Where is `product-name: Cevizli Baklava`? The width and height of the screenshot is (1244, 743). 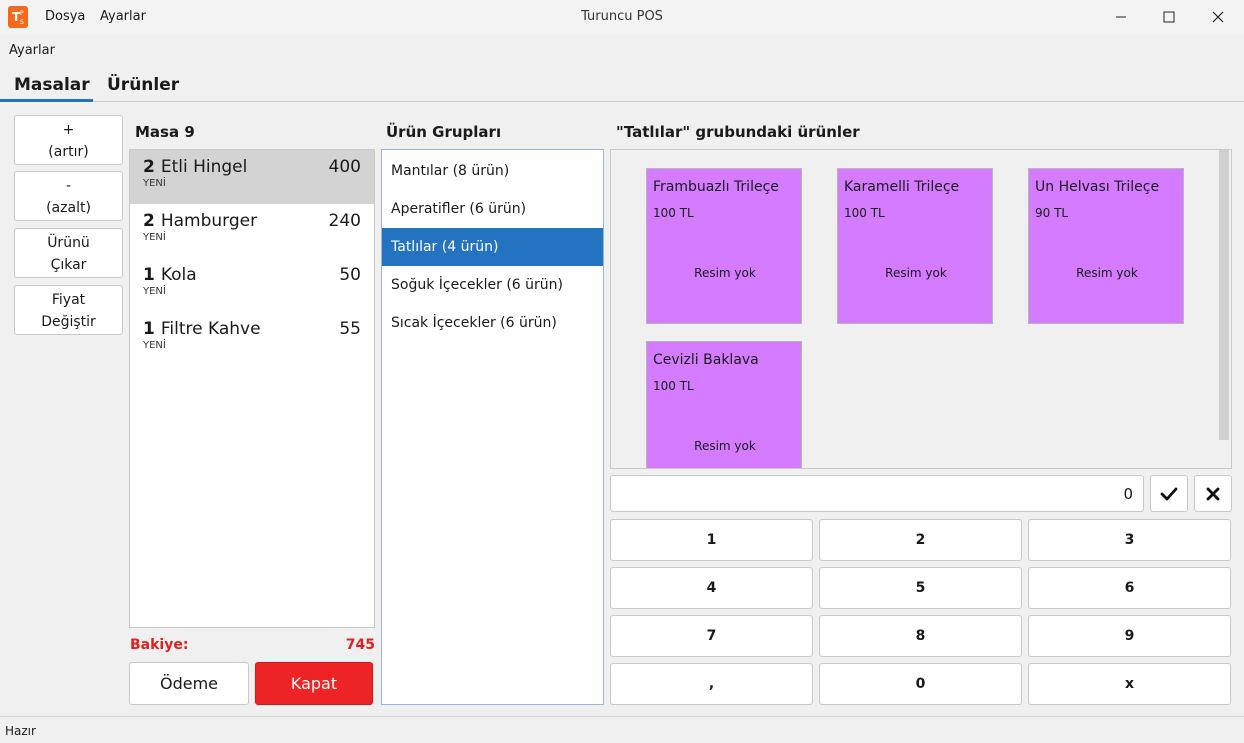
product-name: Cevizli Baklava is located at coordinates (706, 360).